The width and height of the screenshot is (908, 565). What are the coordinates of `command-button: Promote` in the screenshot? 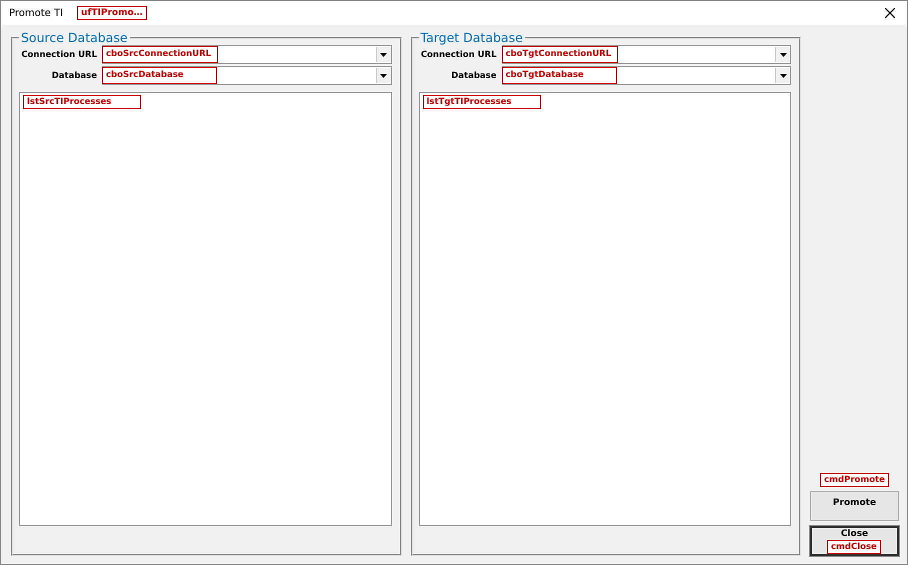 It's located at (854, 506).